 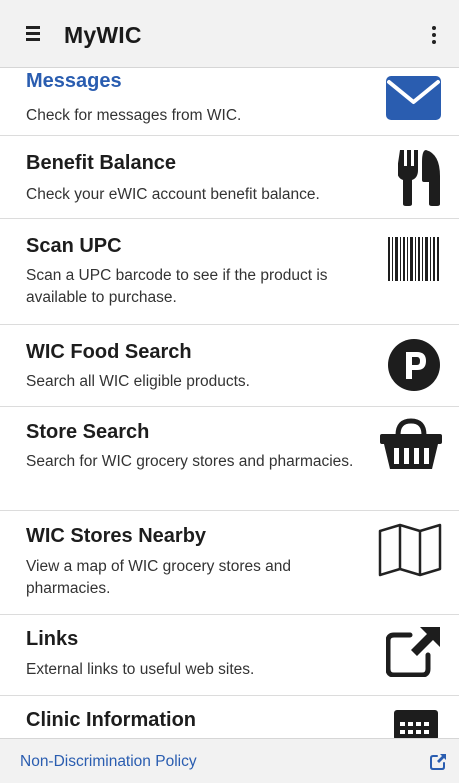 I want to click on basket-icon, so click(x=411, y=444).